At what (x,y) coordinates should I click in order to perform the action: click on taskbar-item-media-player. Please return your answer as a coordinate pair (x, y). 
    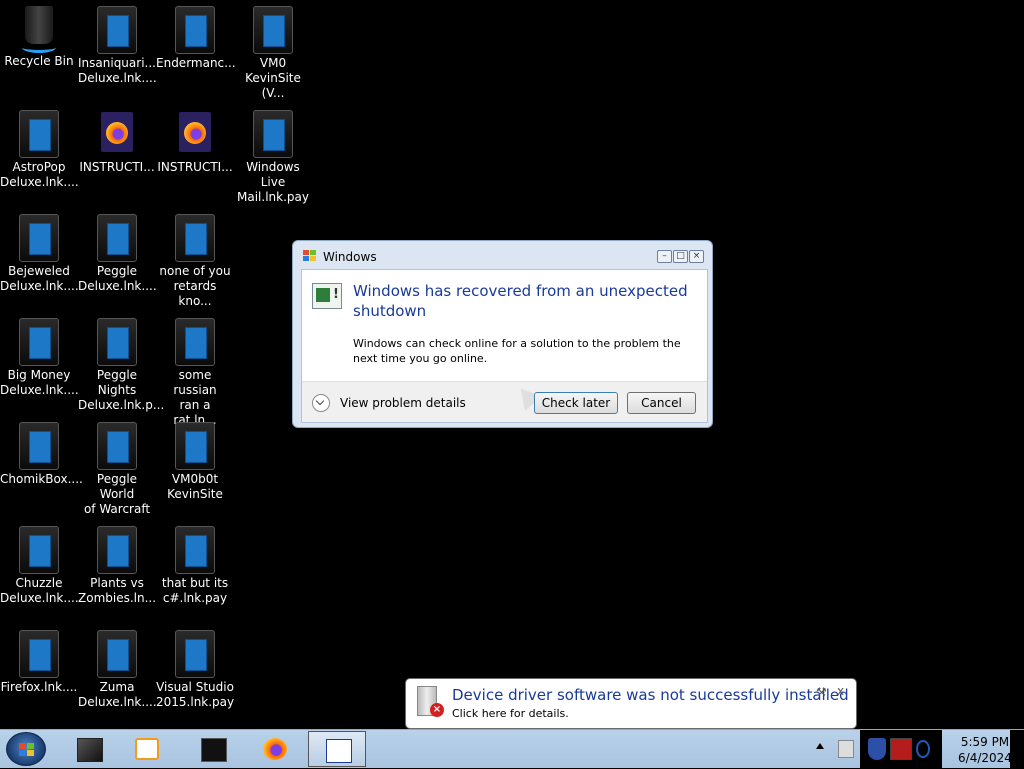
    Looking at the image, I should click on (147, 749).